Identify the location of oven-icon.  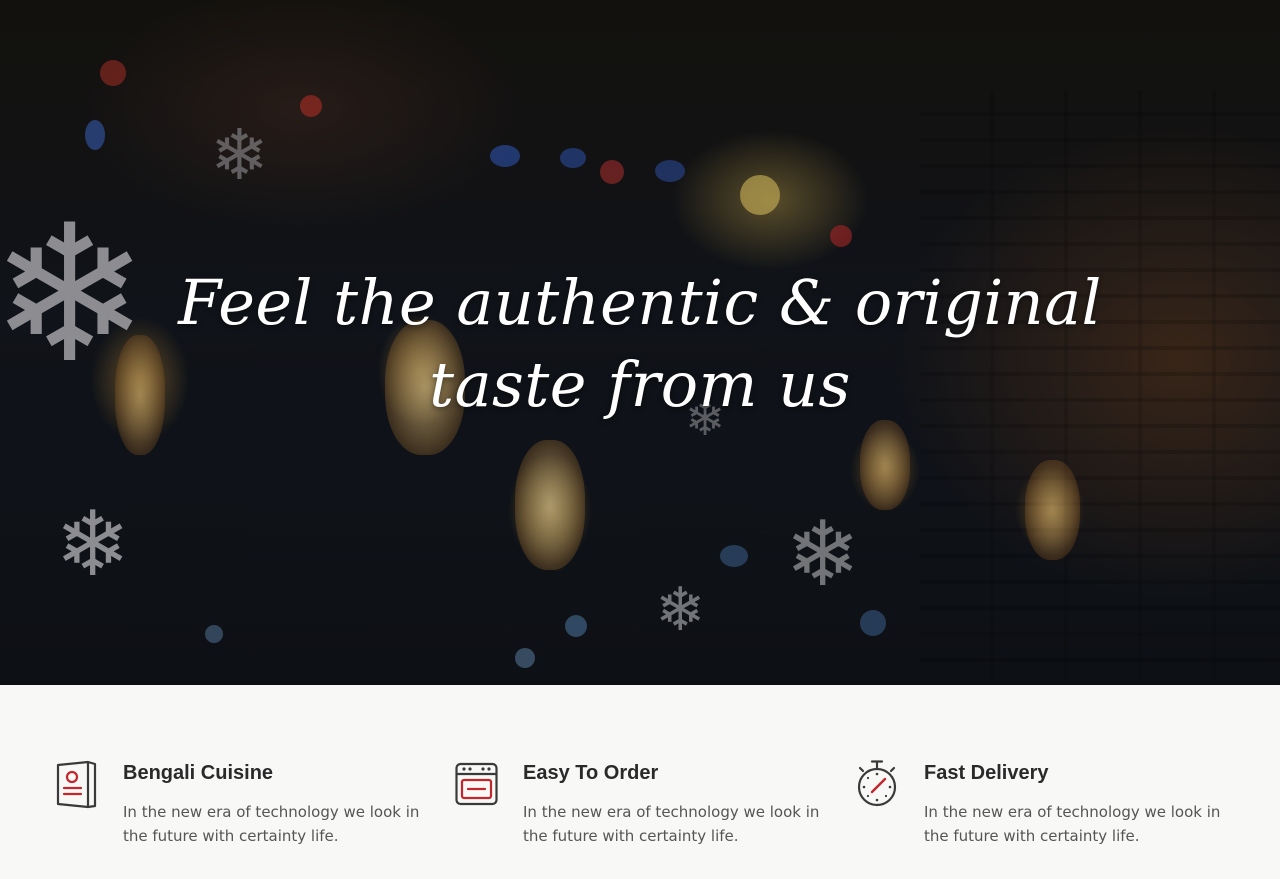
(476, 784).